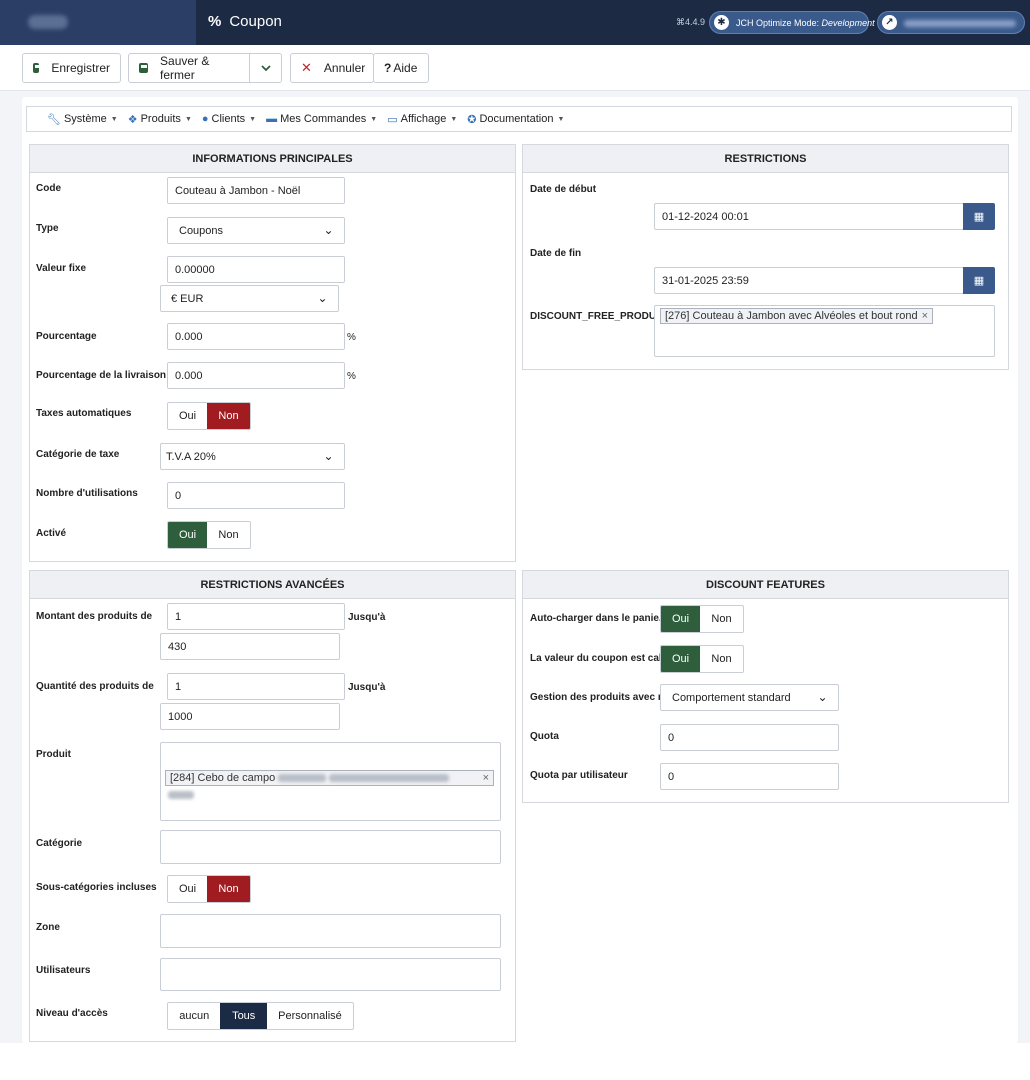  Describe the element at coordinates (54, 119) in the screenshot. I see `wrench-icon: 🔧︎` at that location.